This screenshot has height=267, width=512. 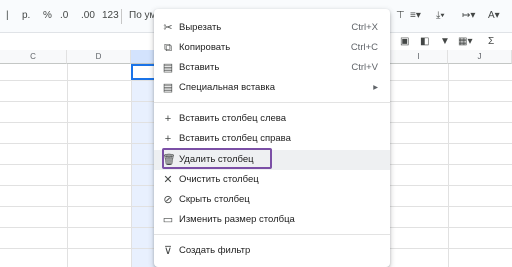 What do you see at coordinates (468, 15) in the screenshot?
I see `wrap-icon: ↦▾` at bounding box center [468, 15].